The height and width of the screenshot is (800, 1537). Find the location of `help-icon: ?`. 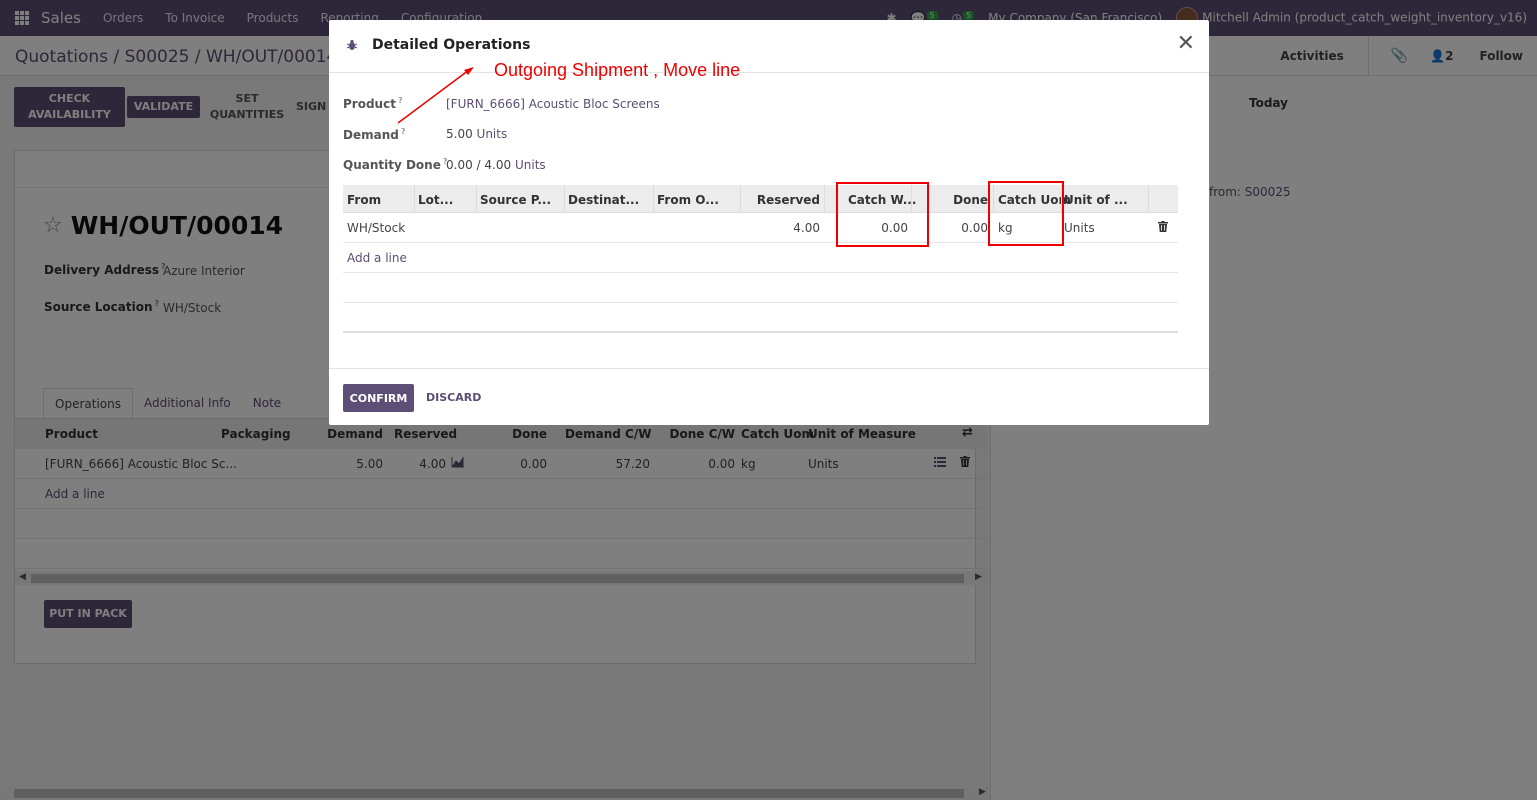

help-icon: ? is located at coordinates (403, 131).